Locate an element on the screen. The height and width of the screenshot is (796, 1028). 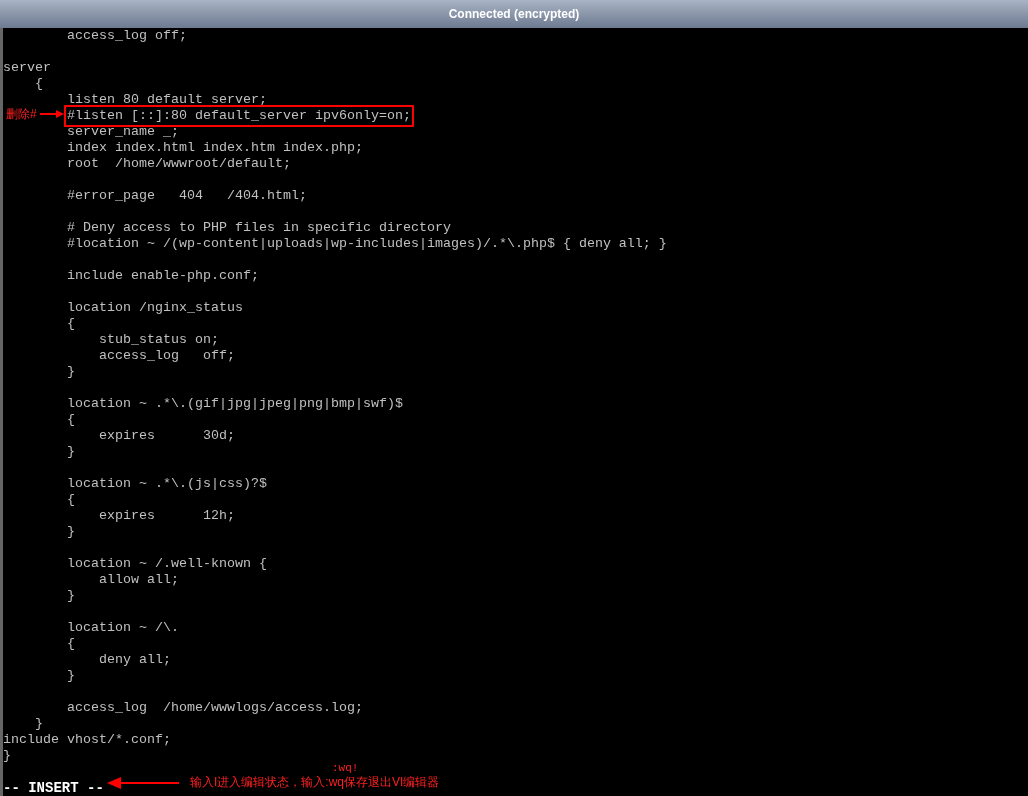
code-line: allow all; is located at coordinates (139, 580).